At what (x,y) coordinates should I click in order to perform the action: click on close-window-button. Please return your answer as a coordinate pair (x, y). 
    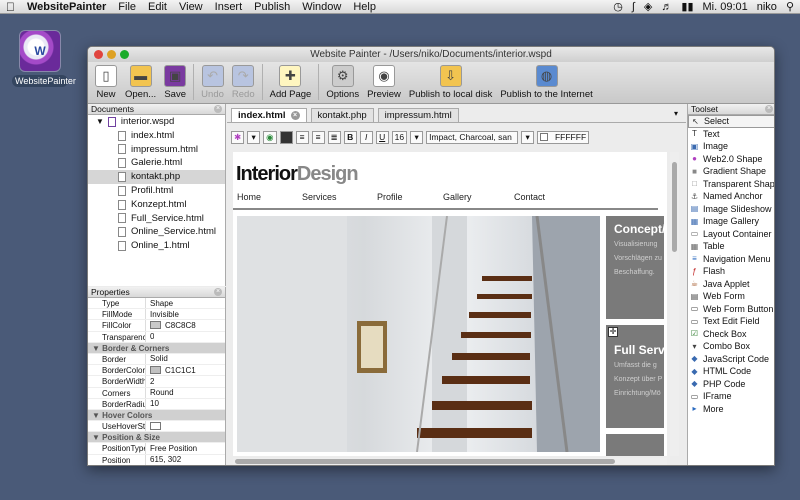
    Looking at the image, I should click on (98, 54).